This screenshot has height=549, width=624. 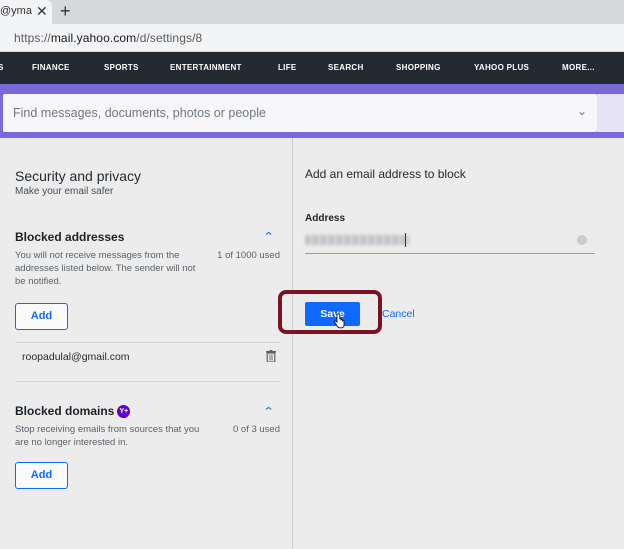 I want to click on new-tab-icon: +, so click(x=65, y=11).